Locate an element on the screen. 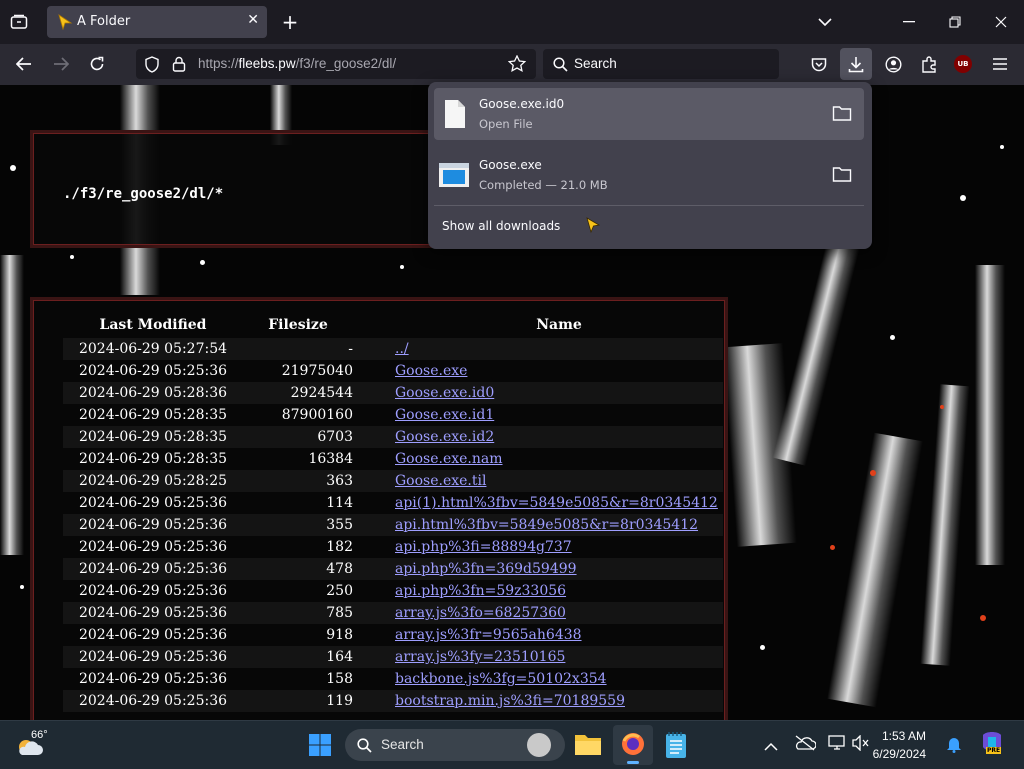 This screenshot has width=1024, height=769. cell-name: Goose.exe.til is located at coordinates (538, 481).